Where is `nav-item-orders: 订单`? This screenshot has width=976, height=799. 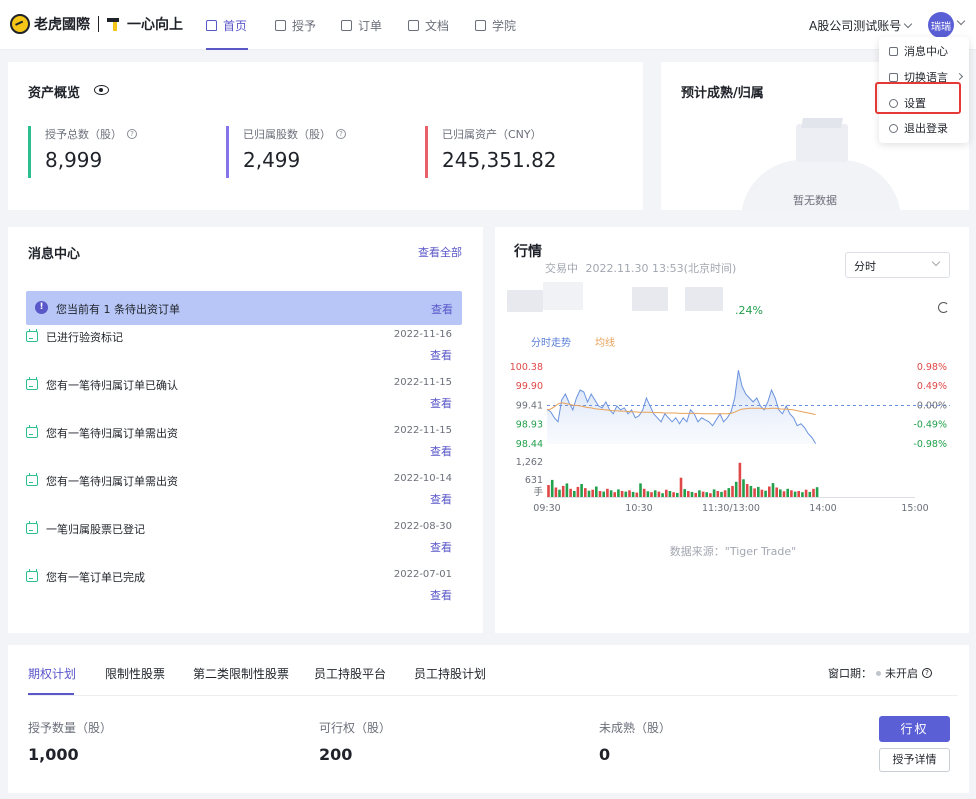 nav-item-orders: 订单 is located at coordinates (361, 25).